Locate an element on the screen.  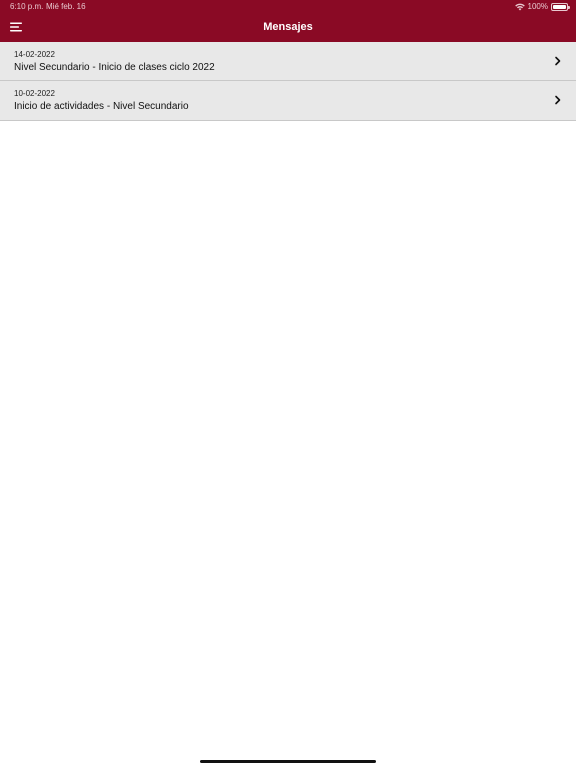
app-header: 6:10 p.m. Mié feb. 16 100% Mensajes is located at coordinates (288, 21).